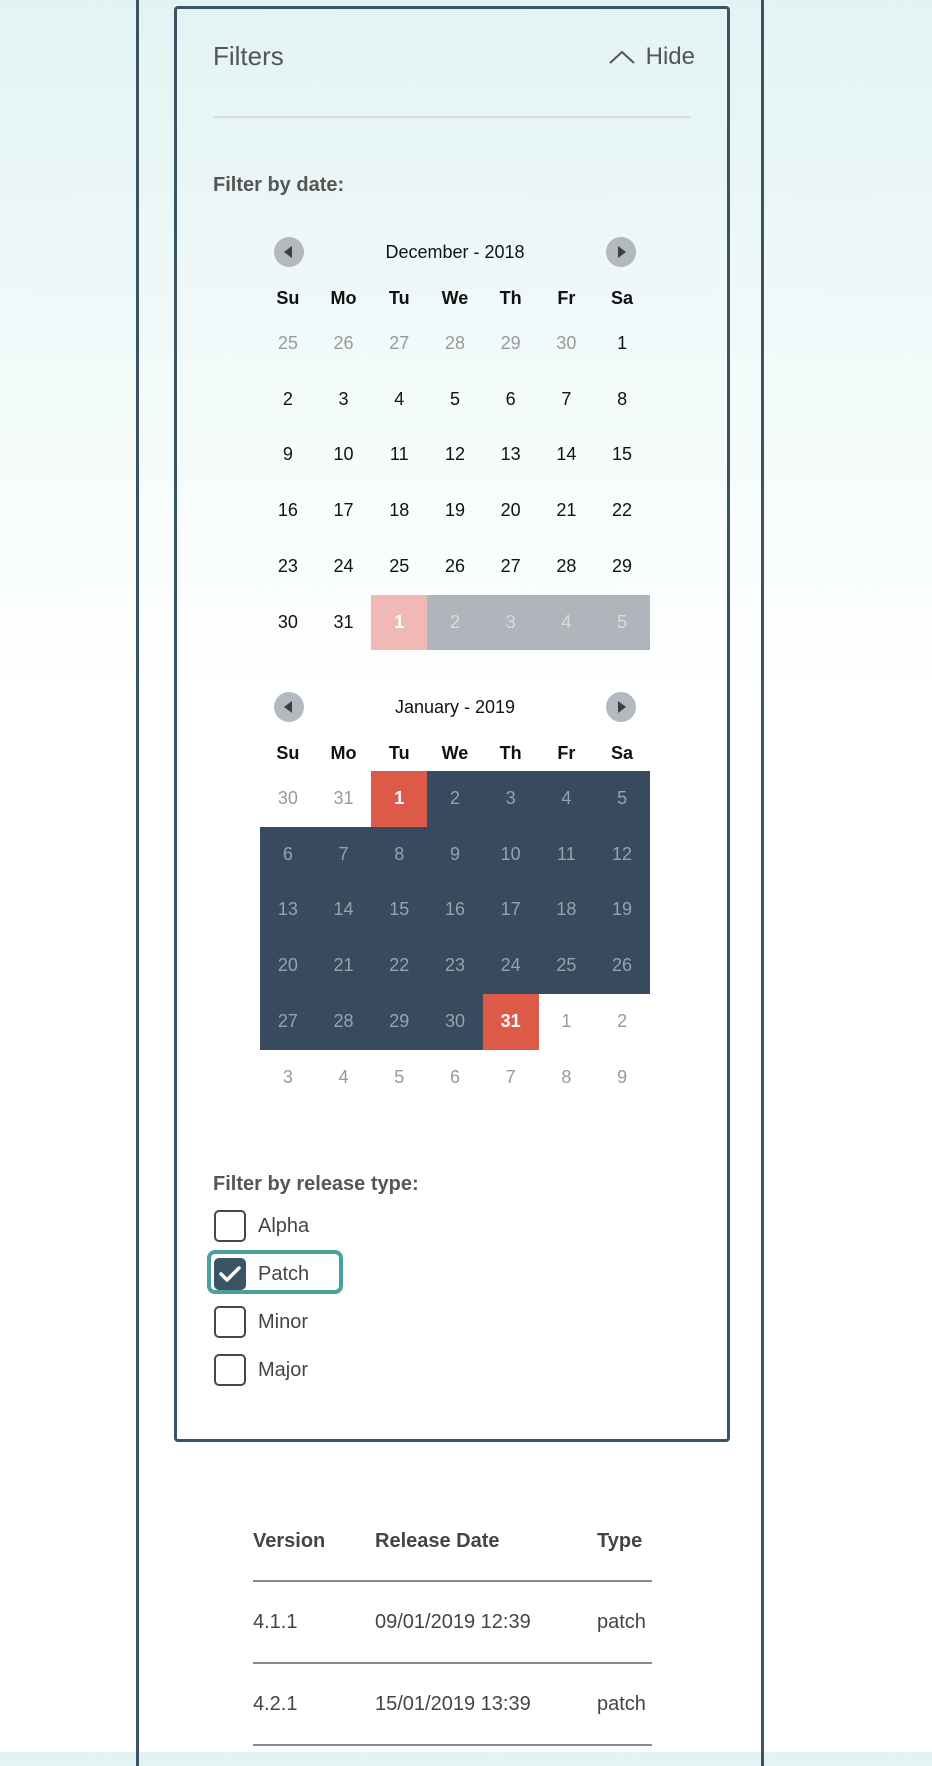 The image size is (932, 1766). I want to click on release-type-alpha-checkbox: Alpha, so click(278, 1226).